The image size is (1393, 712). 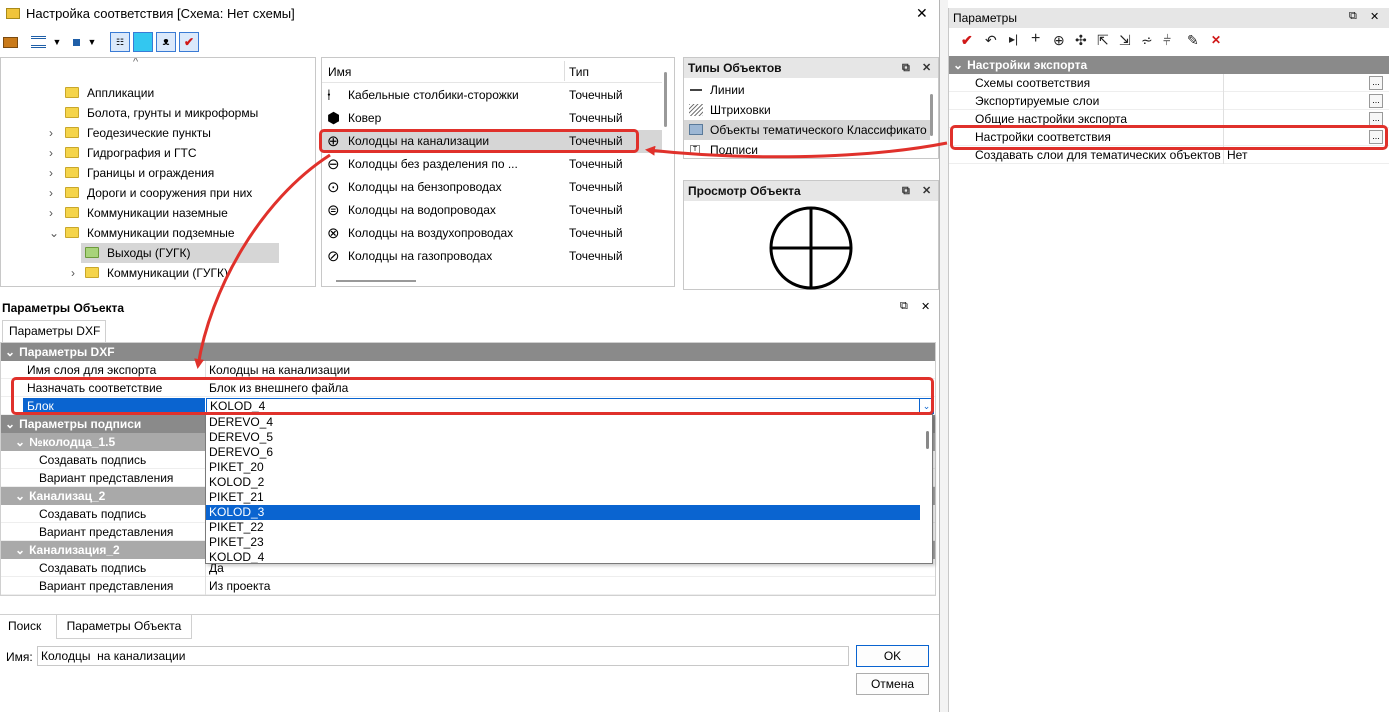 I want to click on object-row: ⍿ Кабельные столбики-сторожки Точечный, so click(x=492, y=95).